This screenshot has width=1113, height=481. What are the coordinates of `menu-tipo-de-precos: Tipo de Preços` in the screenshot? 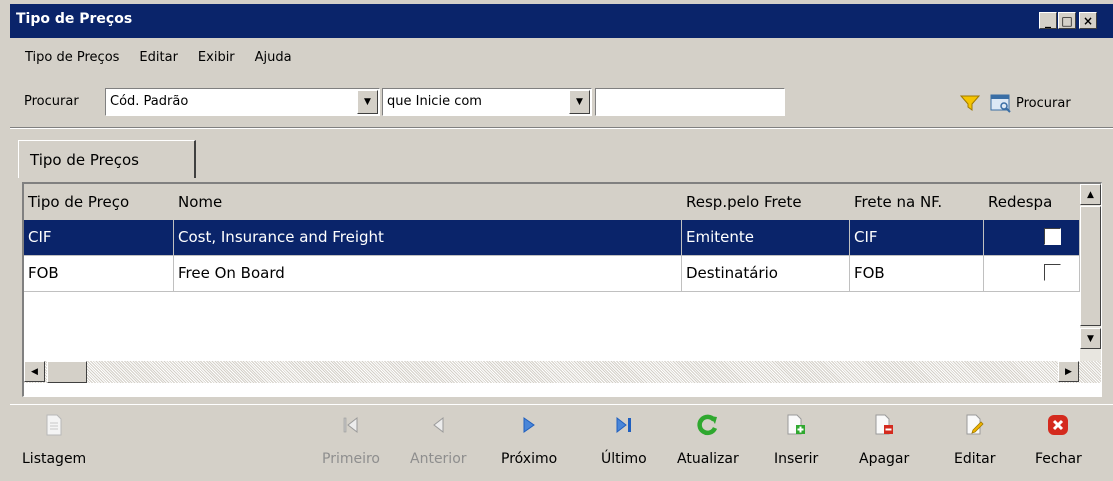 It's located at (72, 59).